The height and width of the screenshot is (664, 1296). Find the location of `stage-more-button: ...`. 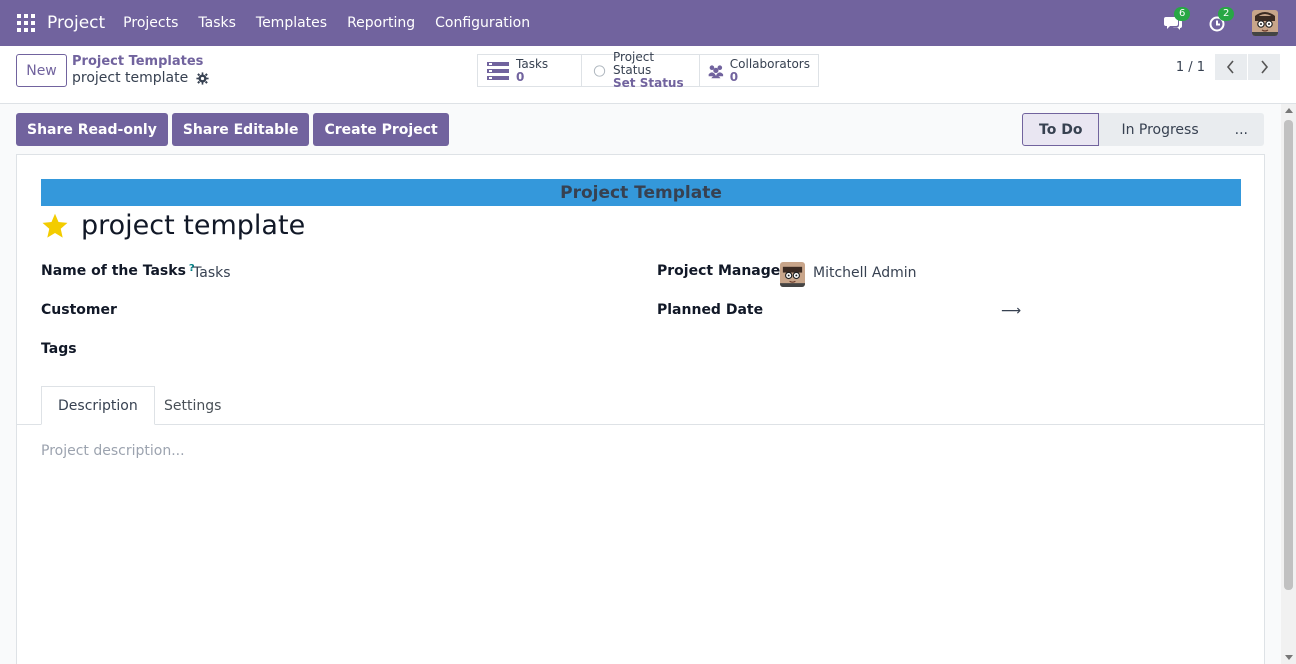

stage-more-button: ... is located at coordinates (1239, 129).